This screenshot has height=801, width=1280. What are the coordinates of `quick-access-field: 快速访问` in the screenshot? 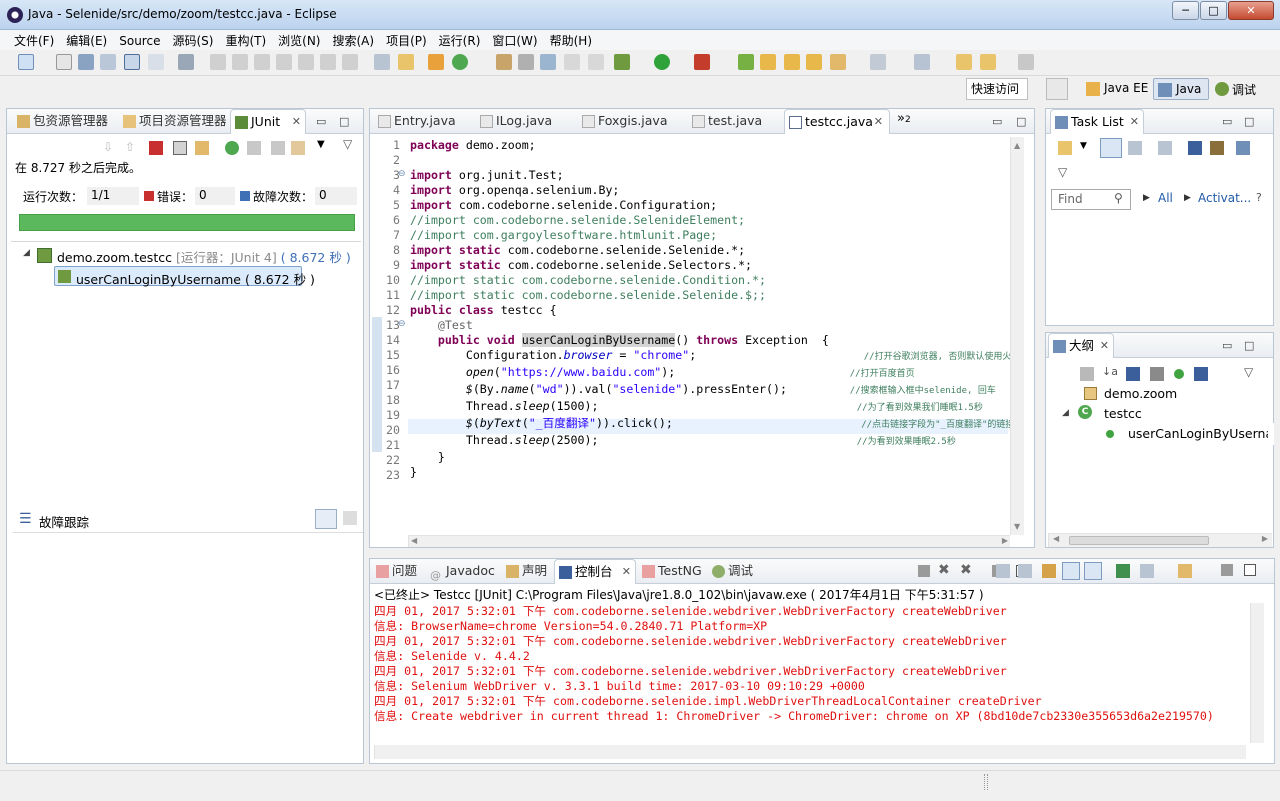 It's located at (997, 89).